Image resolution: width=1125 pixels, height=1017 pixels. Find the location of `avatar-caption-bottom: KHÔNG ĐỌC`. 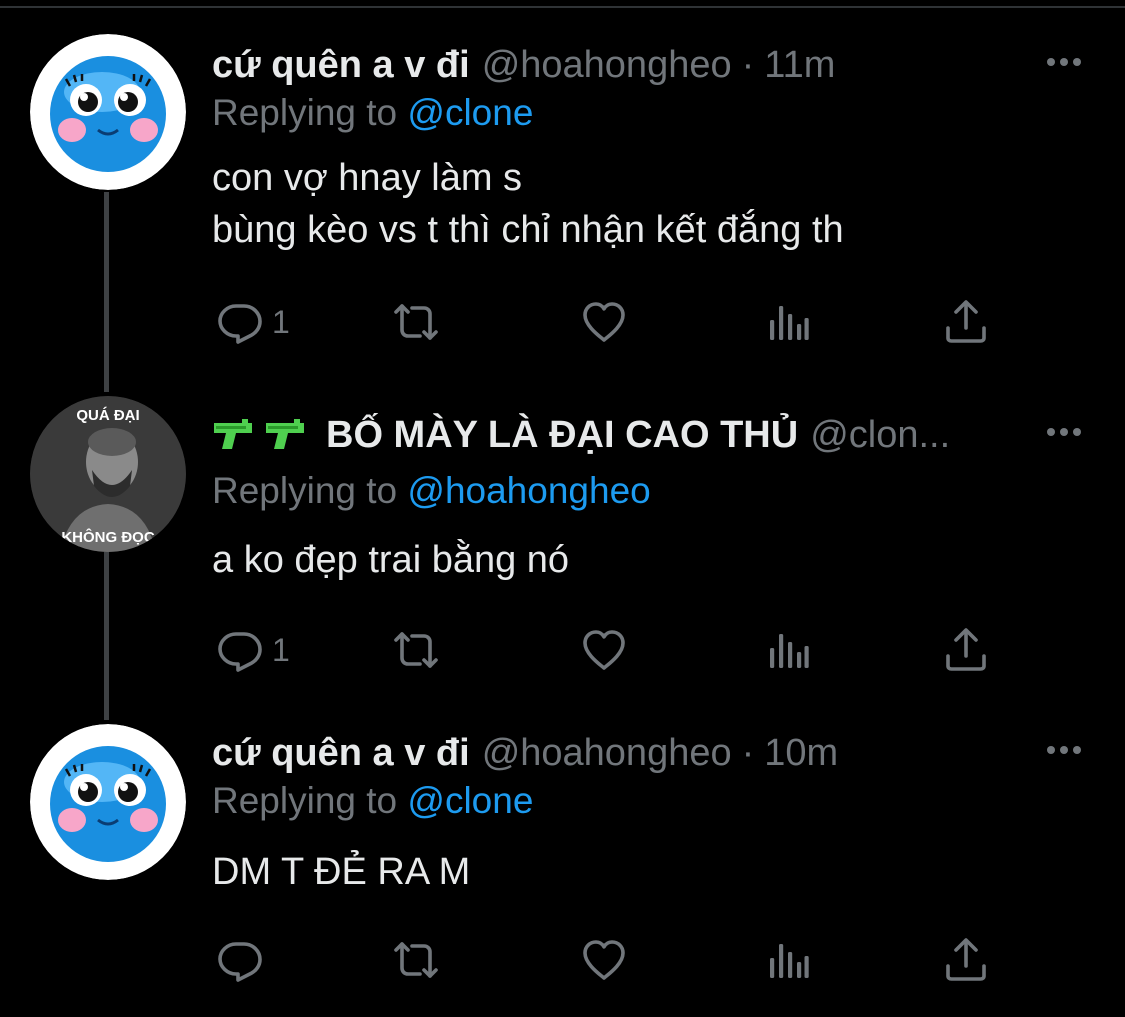

avatar-caption-bottom: KHÔNG ĐỌC is located at coordinates (108, 537).